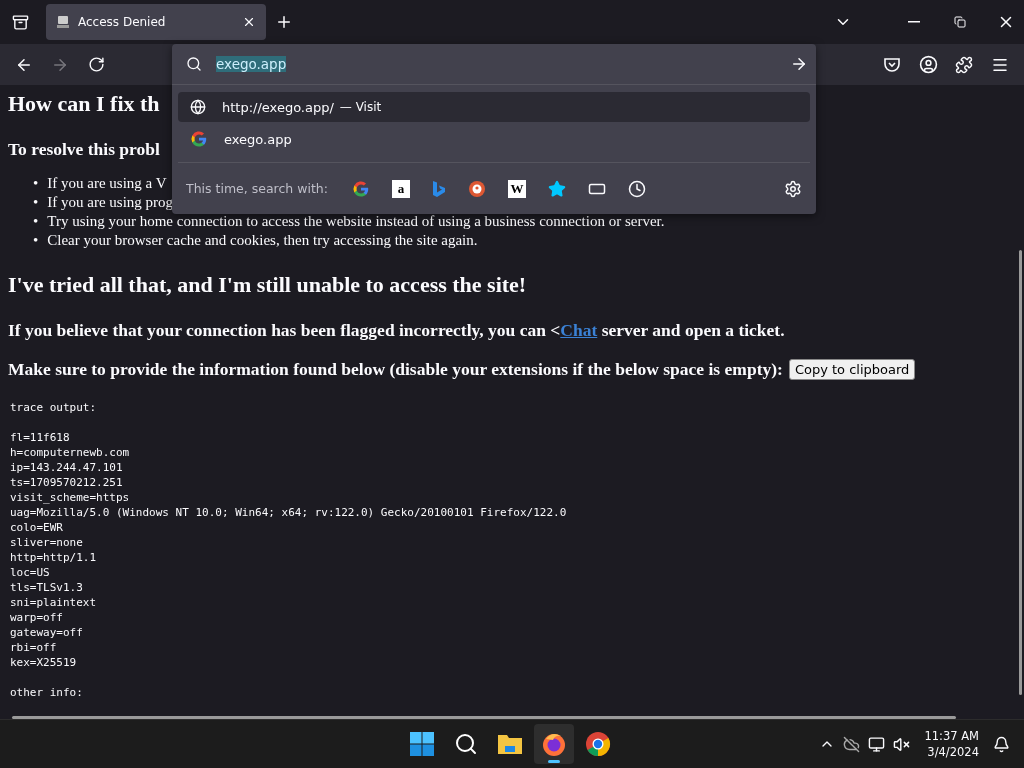  What do you see at coordinates (598, 744) in the screenshot?
I see `chrome-icon` at bounding box center [598, 744].